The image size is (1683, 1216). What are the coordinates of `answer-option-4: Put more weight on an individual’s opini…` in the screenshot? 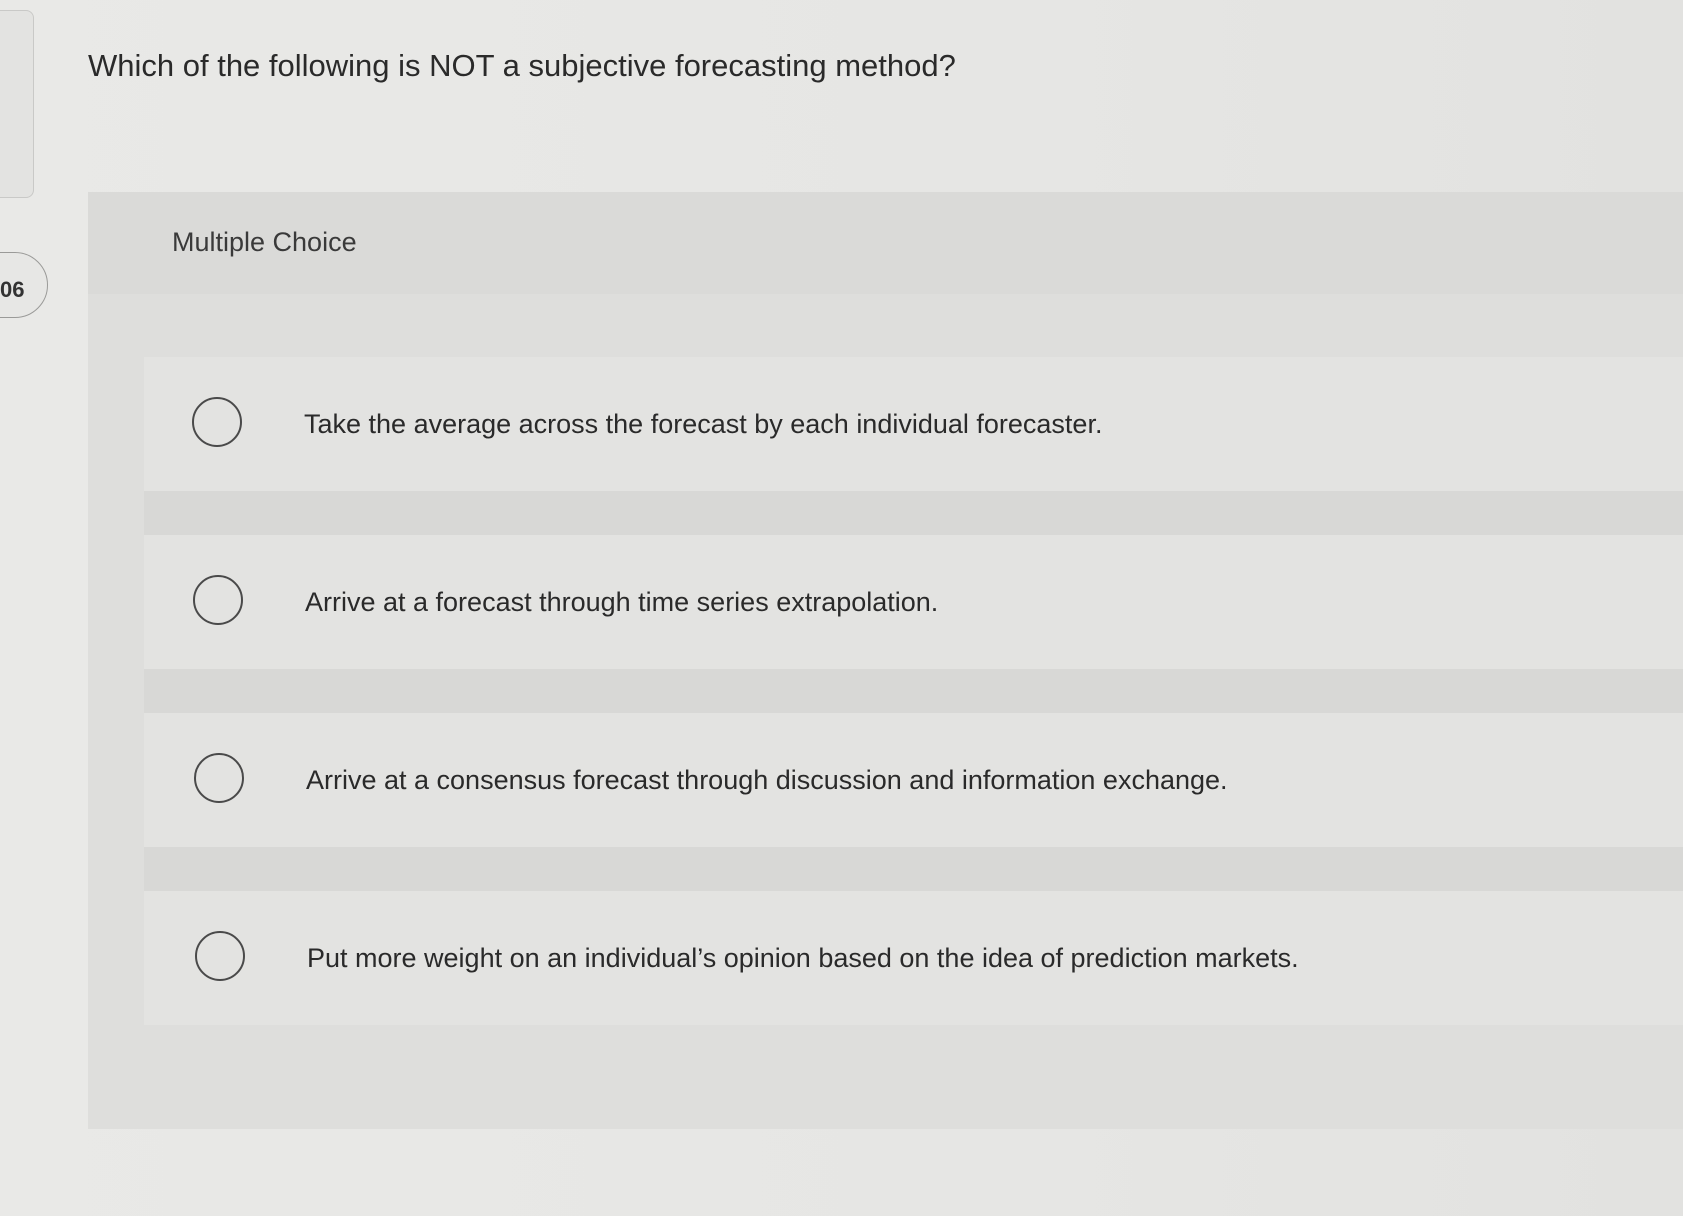 It's located at (913, 958).